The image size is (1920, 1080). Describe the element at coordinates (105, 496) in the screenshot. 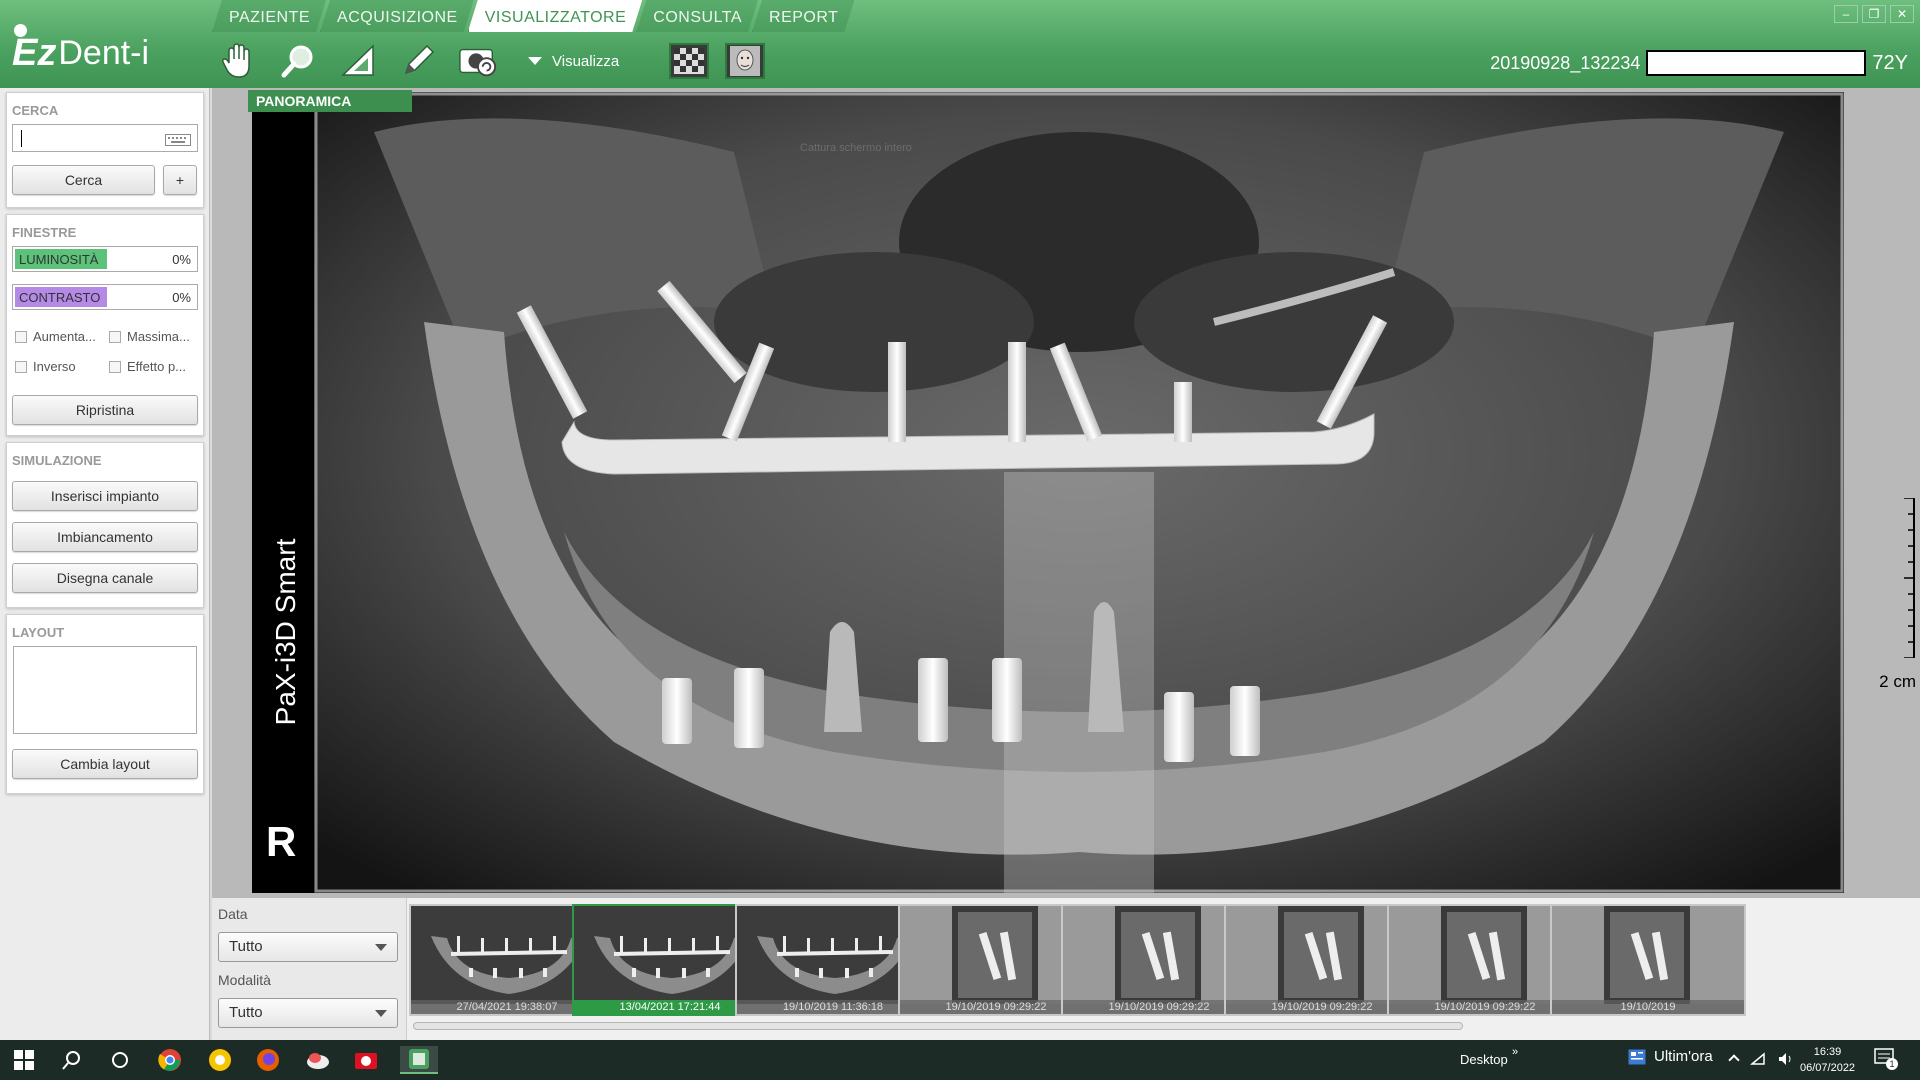

I see `insert-implant-button: Inserisci impianto` at that location.